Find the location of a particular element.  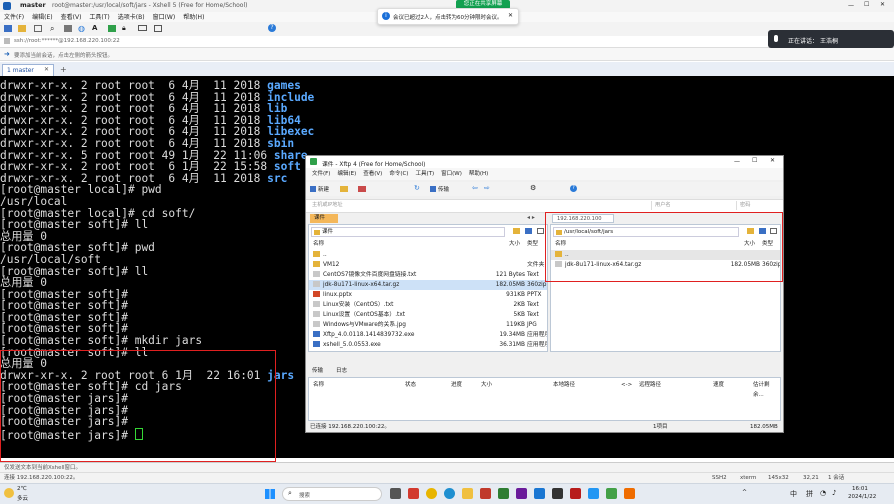

clock-date: 2024/1/22 is located at coordinates (862, 497).